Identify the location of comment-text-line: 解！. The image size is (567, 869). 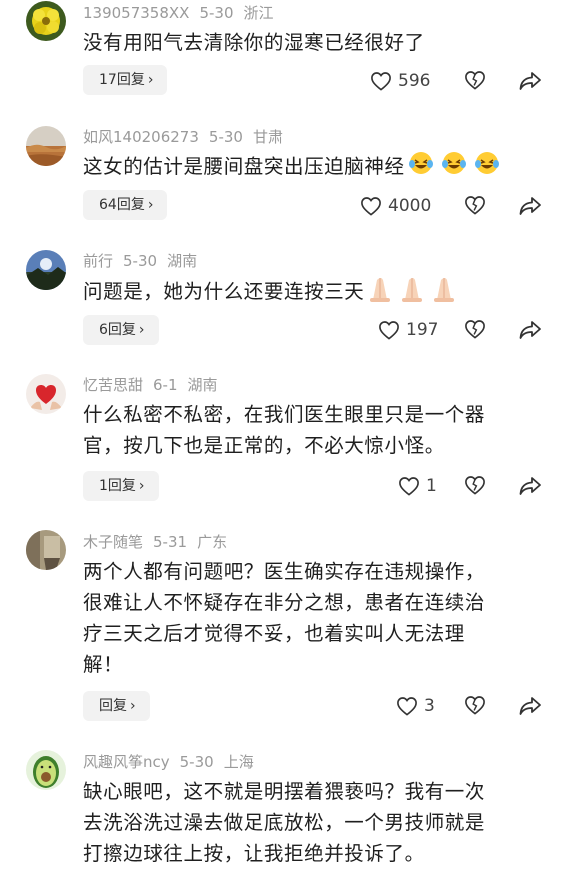
(103, 664).